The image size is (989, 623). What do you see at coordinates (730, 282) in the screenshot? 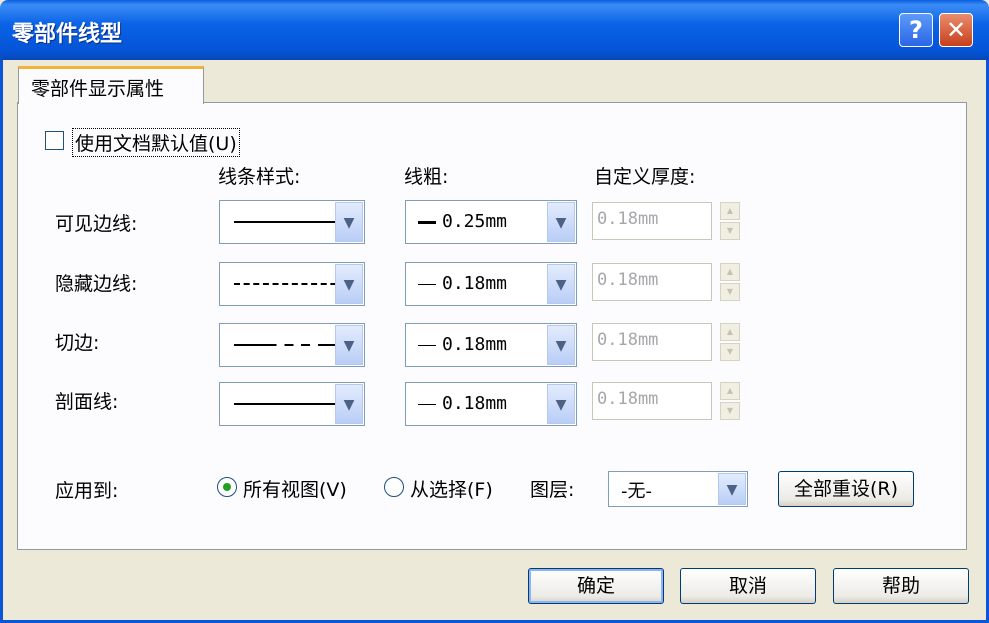
I see `hidden-edges-thickness-spinner: ▲ ▼` at bounding box center [730, 282].